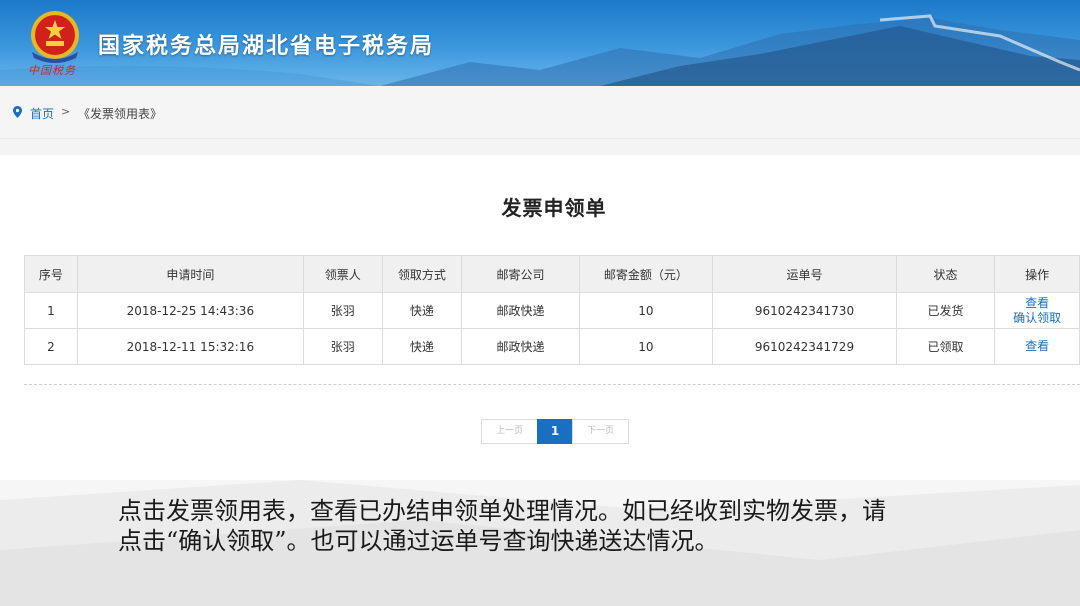  What do you see at coordinates (55, 37) in the screenshot?
I see `tax-emblem-logo` at bounding box center [55, 37].